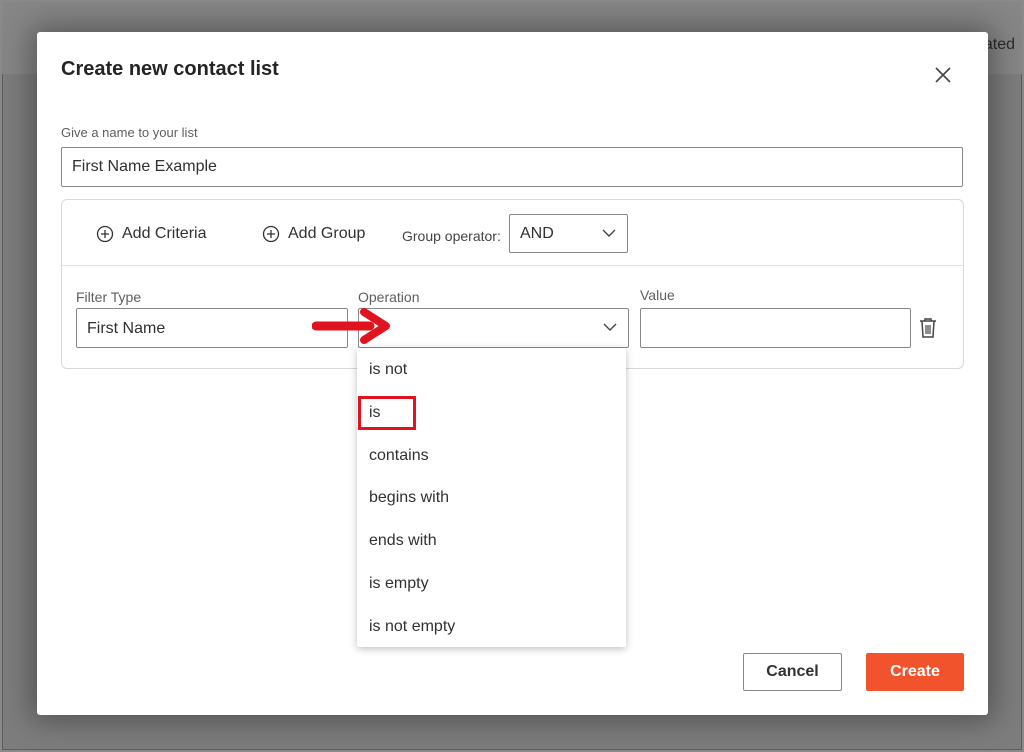 Image resolution: width=1024 pixels, height=752 pixels. What do you see at coordinates (129, 132) in the screenshot?
I see `list-name-label: Give a name to your list` at bounding box center [129, 132].